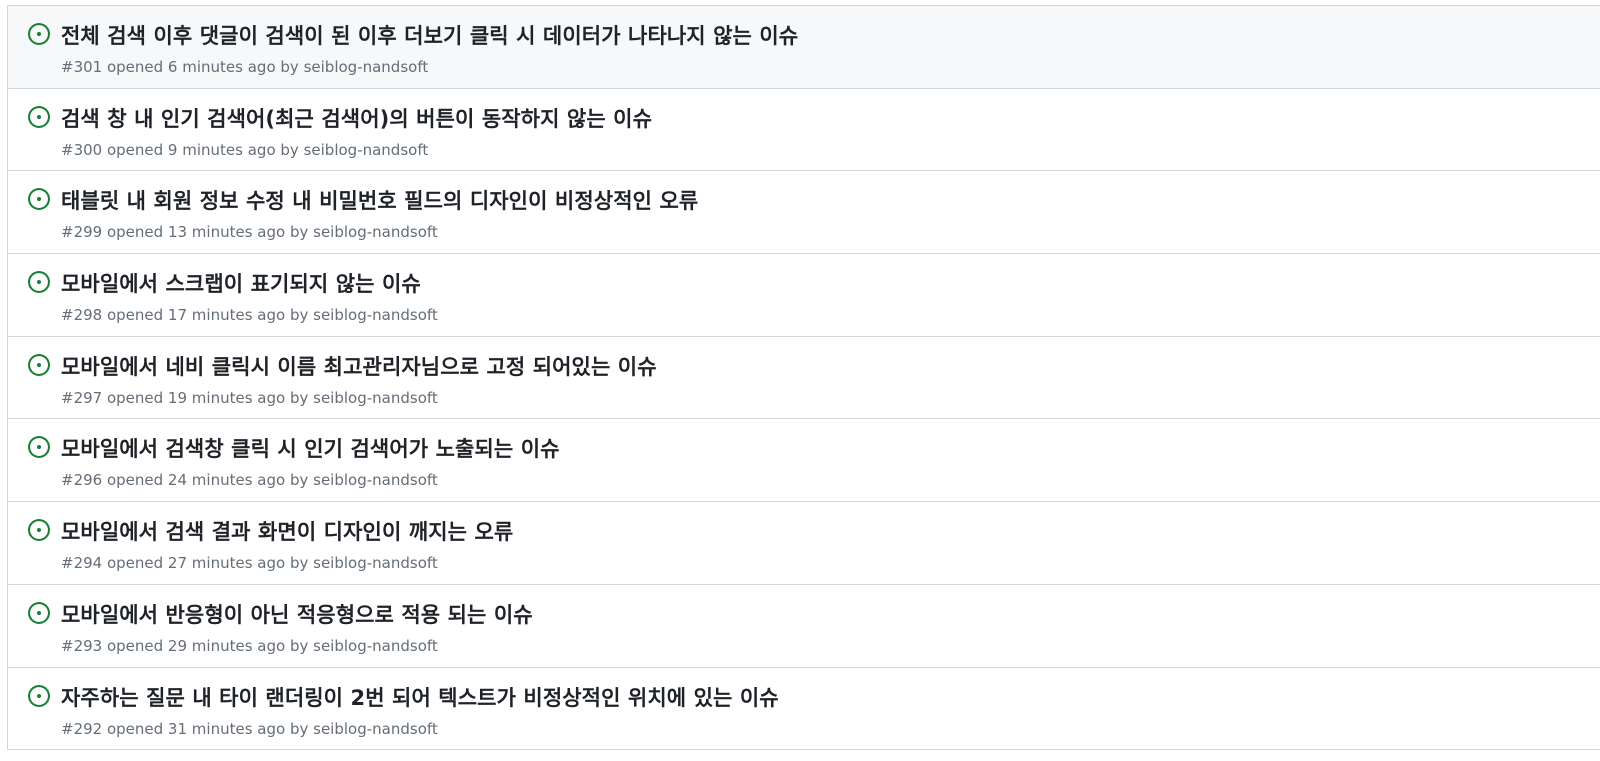 The height and width of the screenshot is (761, 1600). Describe the element at coordinates (196, 232) in the screenshot. I see `issue-opened-time: opened 13 minutes ago` at that location.